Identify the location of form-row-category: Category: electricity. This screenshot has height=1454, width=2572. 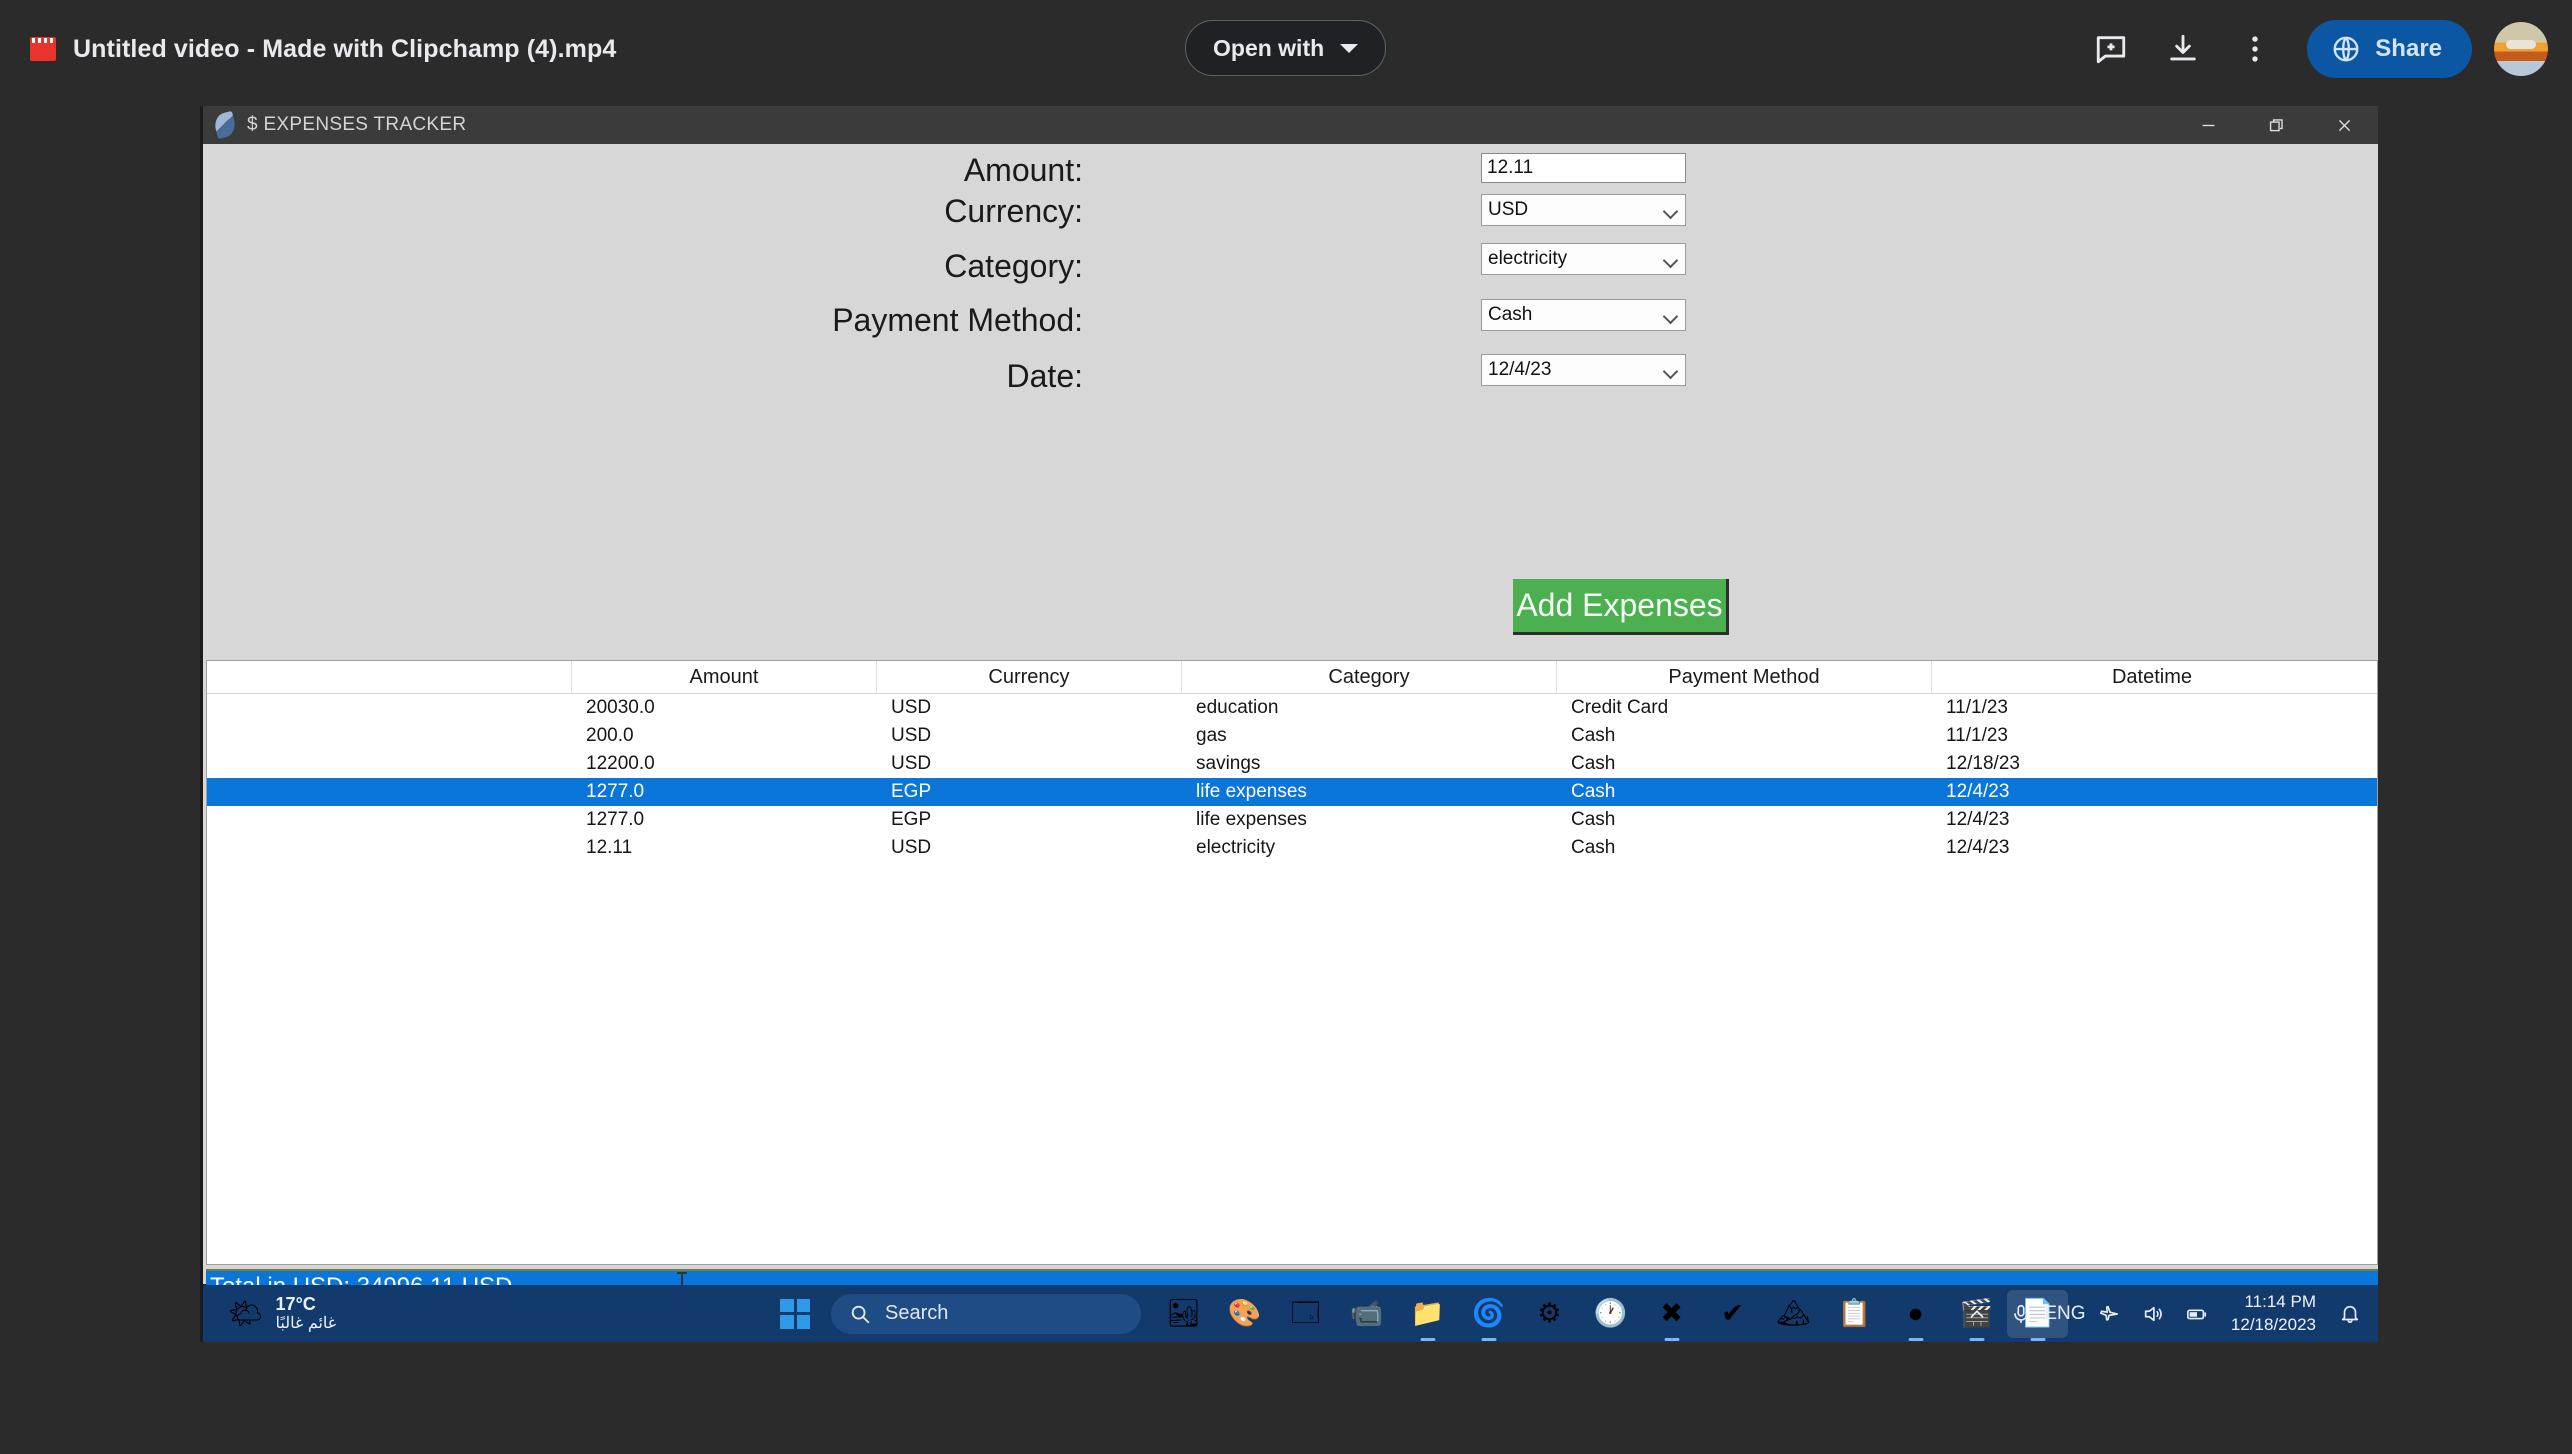
(1290, 265).